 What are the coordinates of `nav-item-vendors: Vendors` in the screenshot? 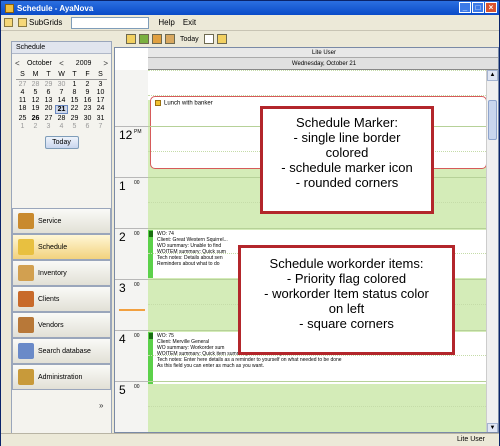 It's located at (61, 325).